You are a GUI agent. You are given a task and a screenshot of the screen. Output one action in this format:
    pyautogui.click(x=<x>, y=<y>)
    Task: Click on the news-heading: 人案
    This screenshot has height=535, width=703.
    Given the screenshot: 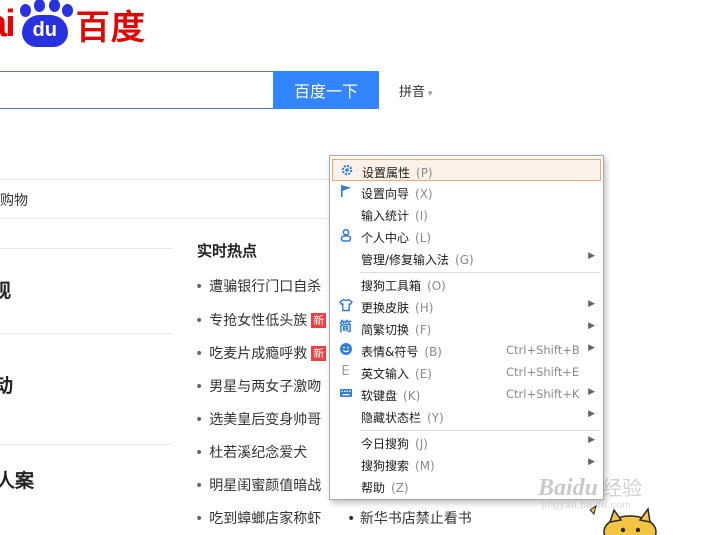 What is the action you would take?
    pyautogui.click(x=17, y=479)
    